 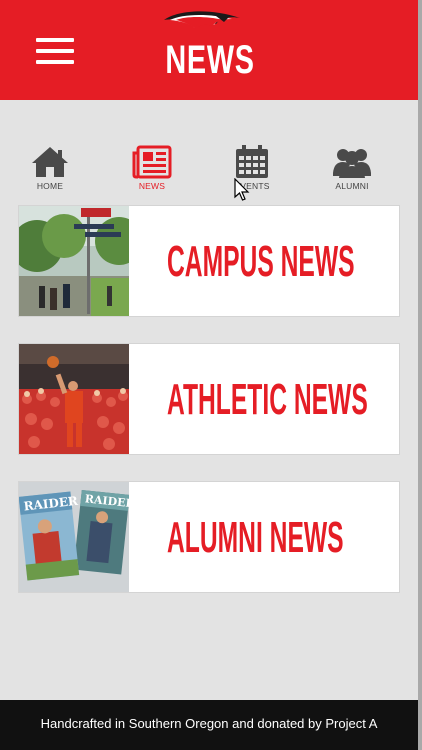 I want to click on campus-walkway-photo, so click(x=74, y=261).